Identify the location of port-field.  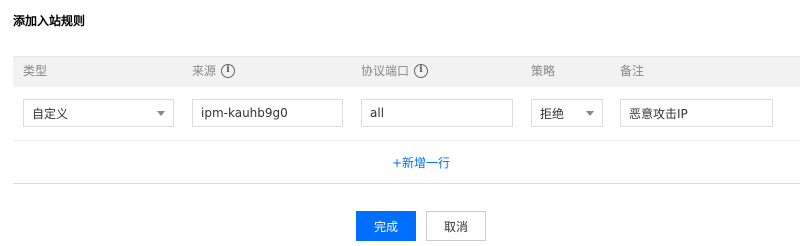
(437, 113).